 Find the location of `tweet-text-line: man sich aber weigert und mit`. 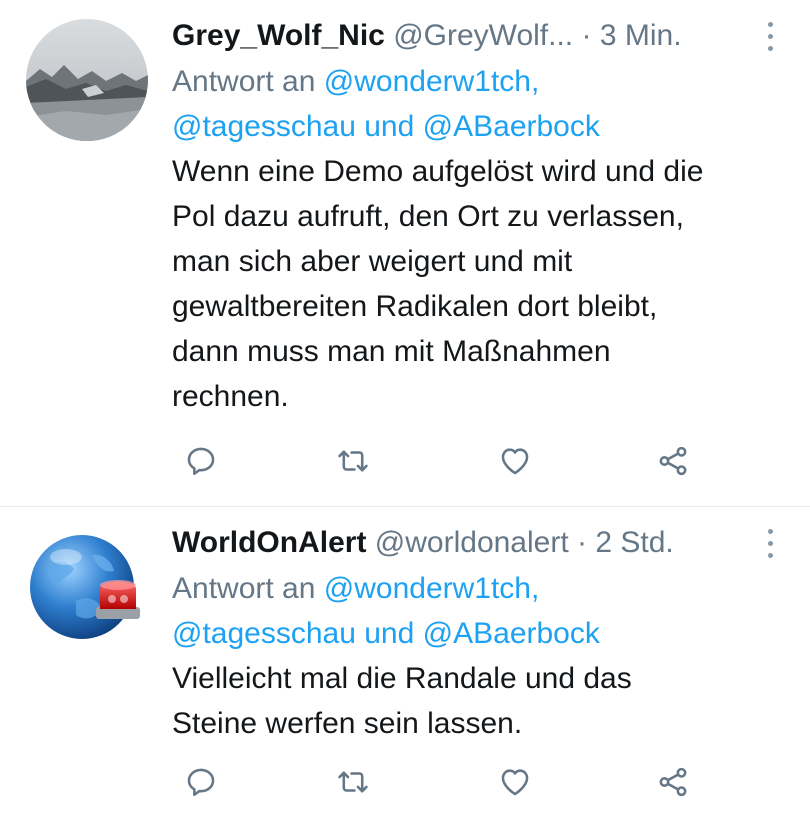

tweet-text-line: man sich aber weigert und mit is located at coordinates (372, 261).